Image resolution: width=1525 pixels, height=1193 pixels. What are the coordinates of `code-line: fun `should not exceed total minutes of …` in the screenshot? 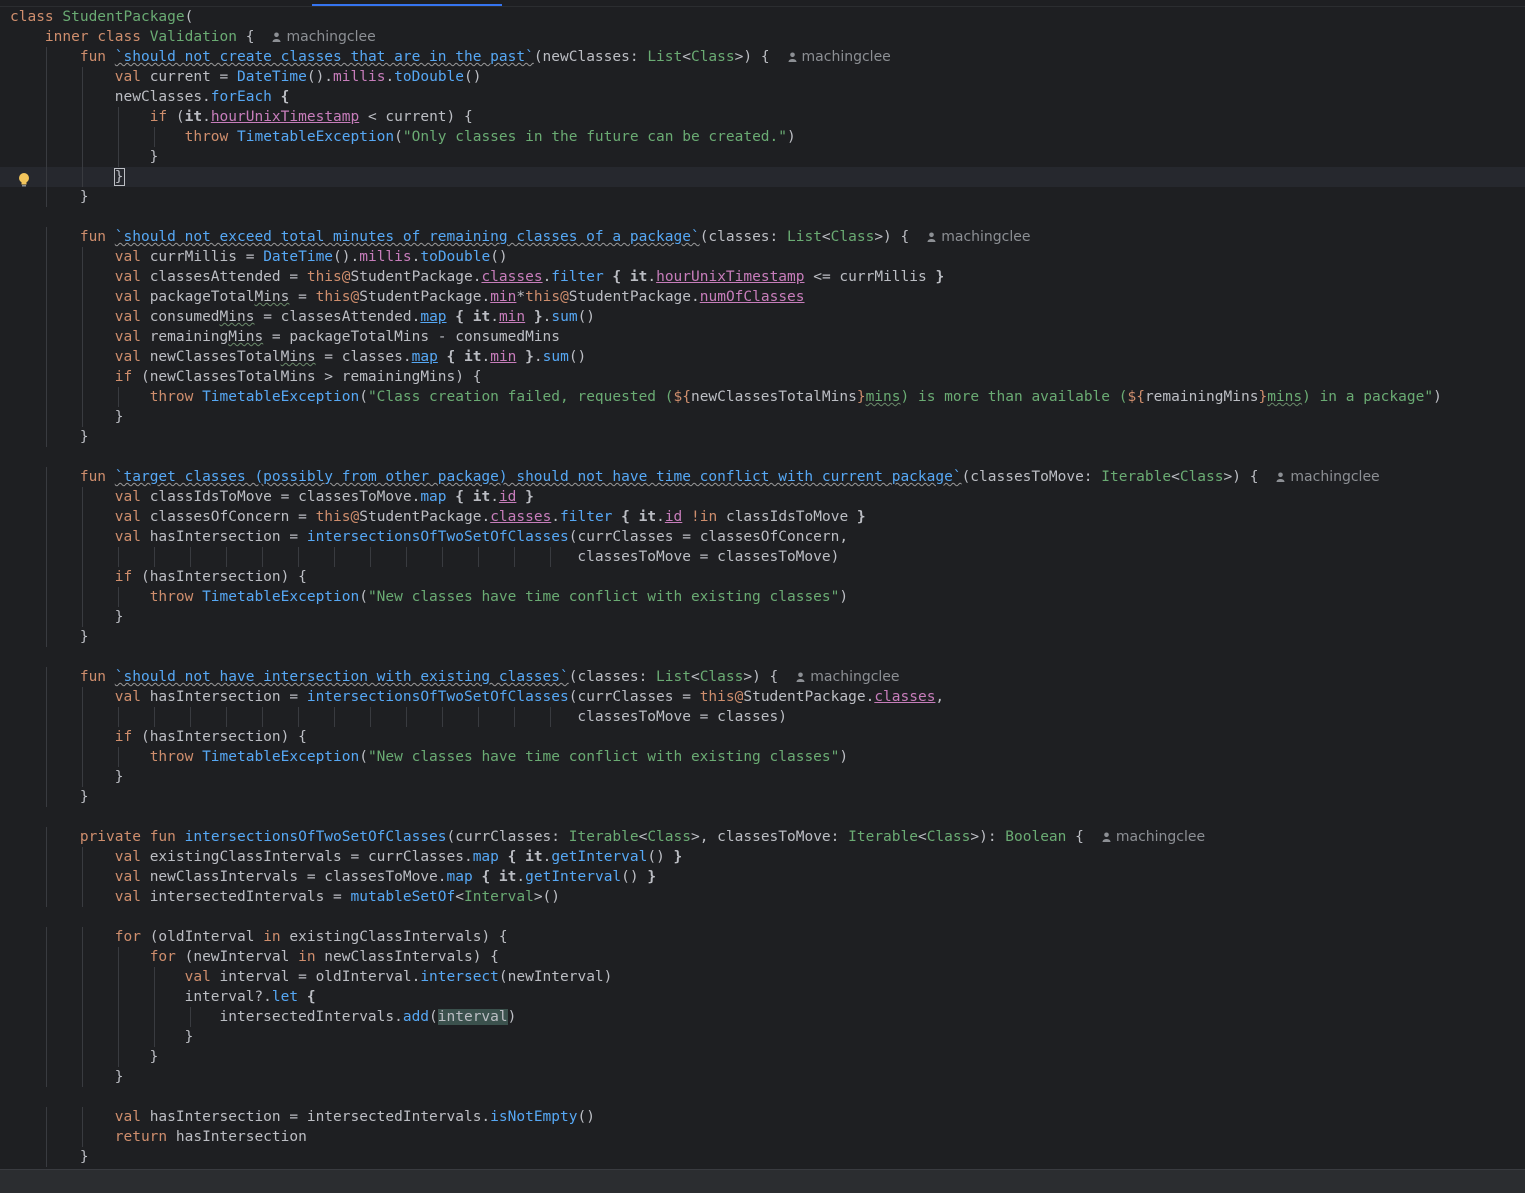 It's located at (762, 237).